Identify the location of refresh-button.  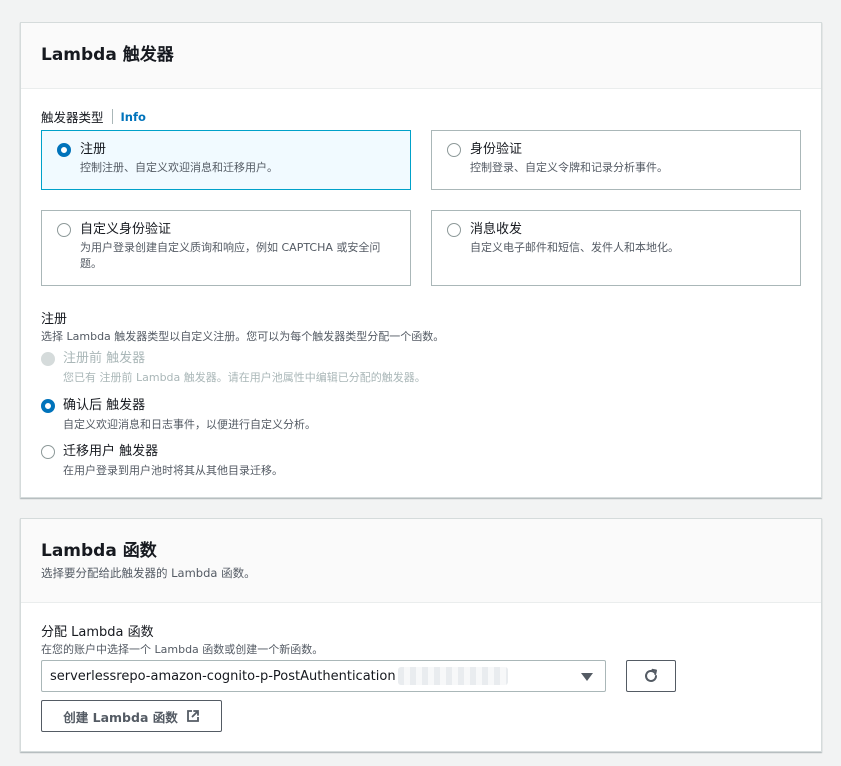
(651, 676).